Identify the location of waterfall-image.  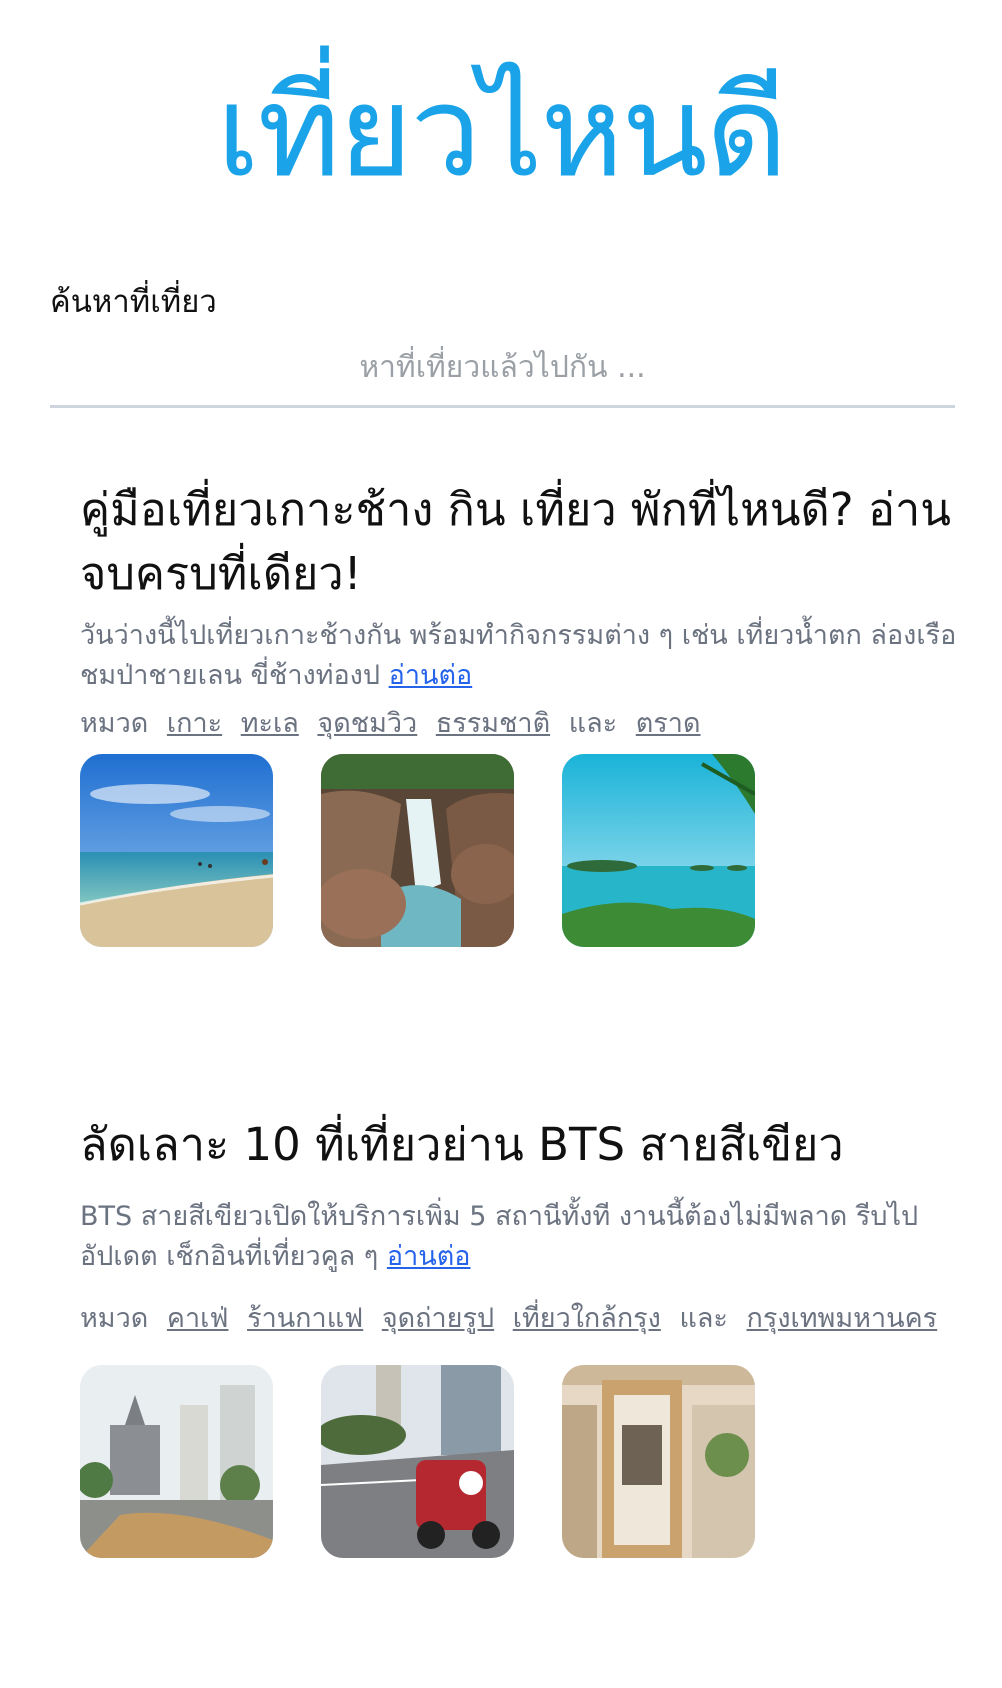
(417, 850).